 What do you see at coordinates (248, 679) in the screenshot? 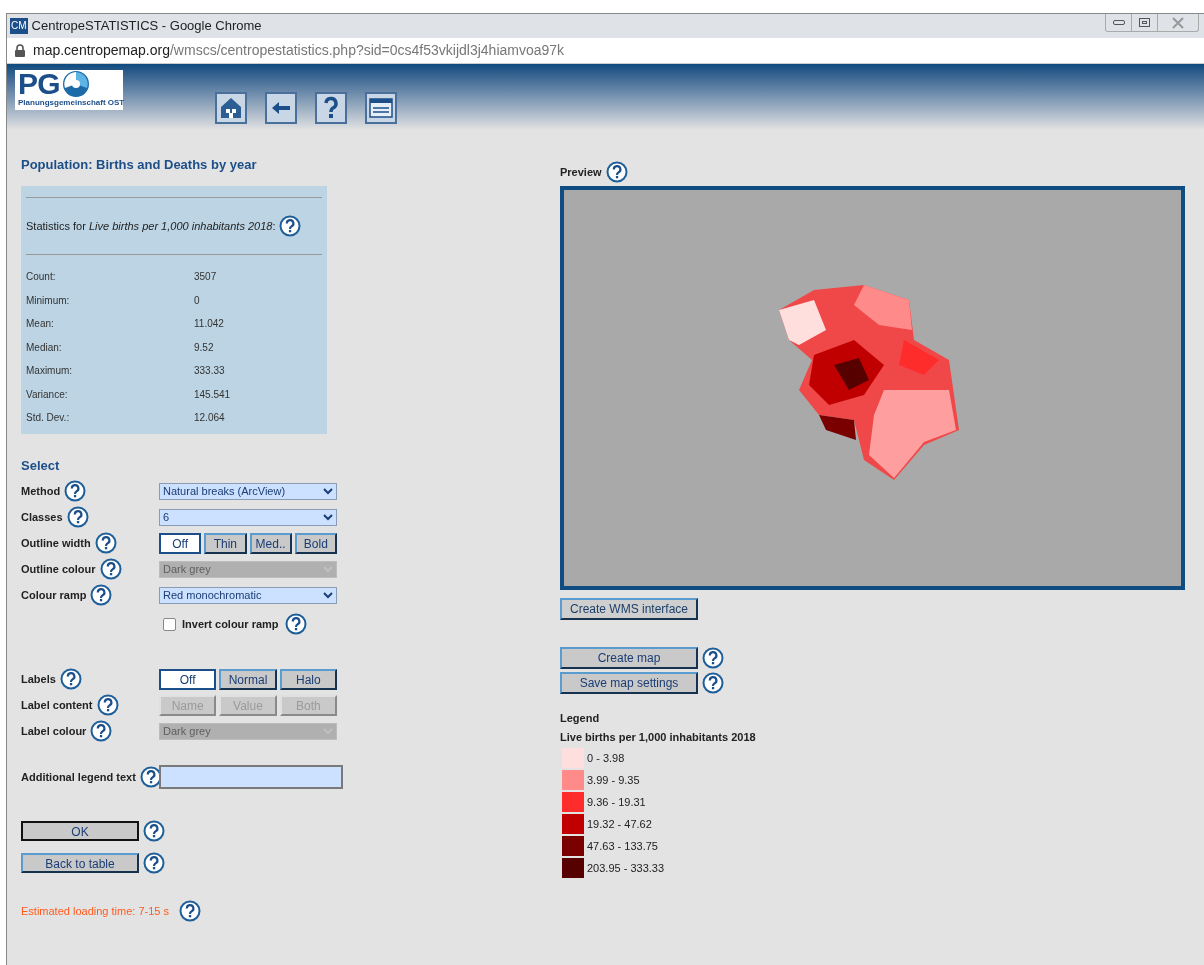
I see `option-button: Normal` at bounding box center [248, 679].